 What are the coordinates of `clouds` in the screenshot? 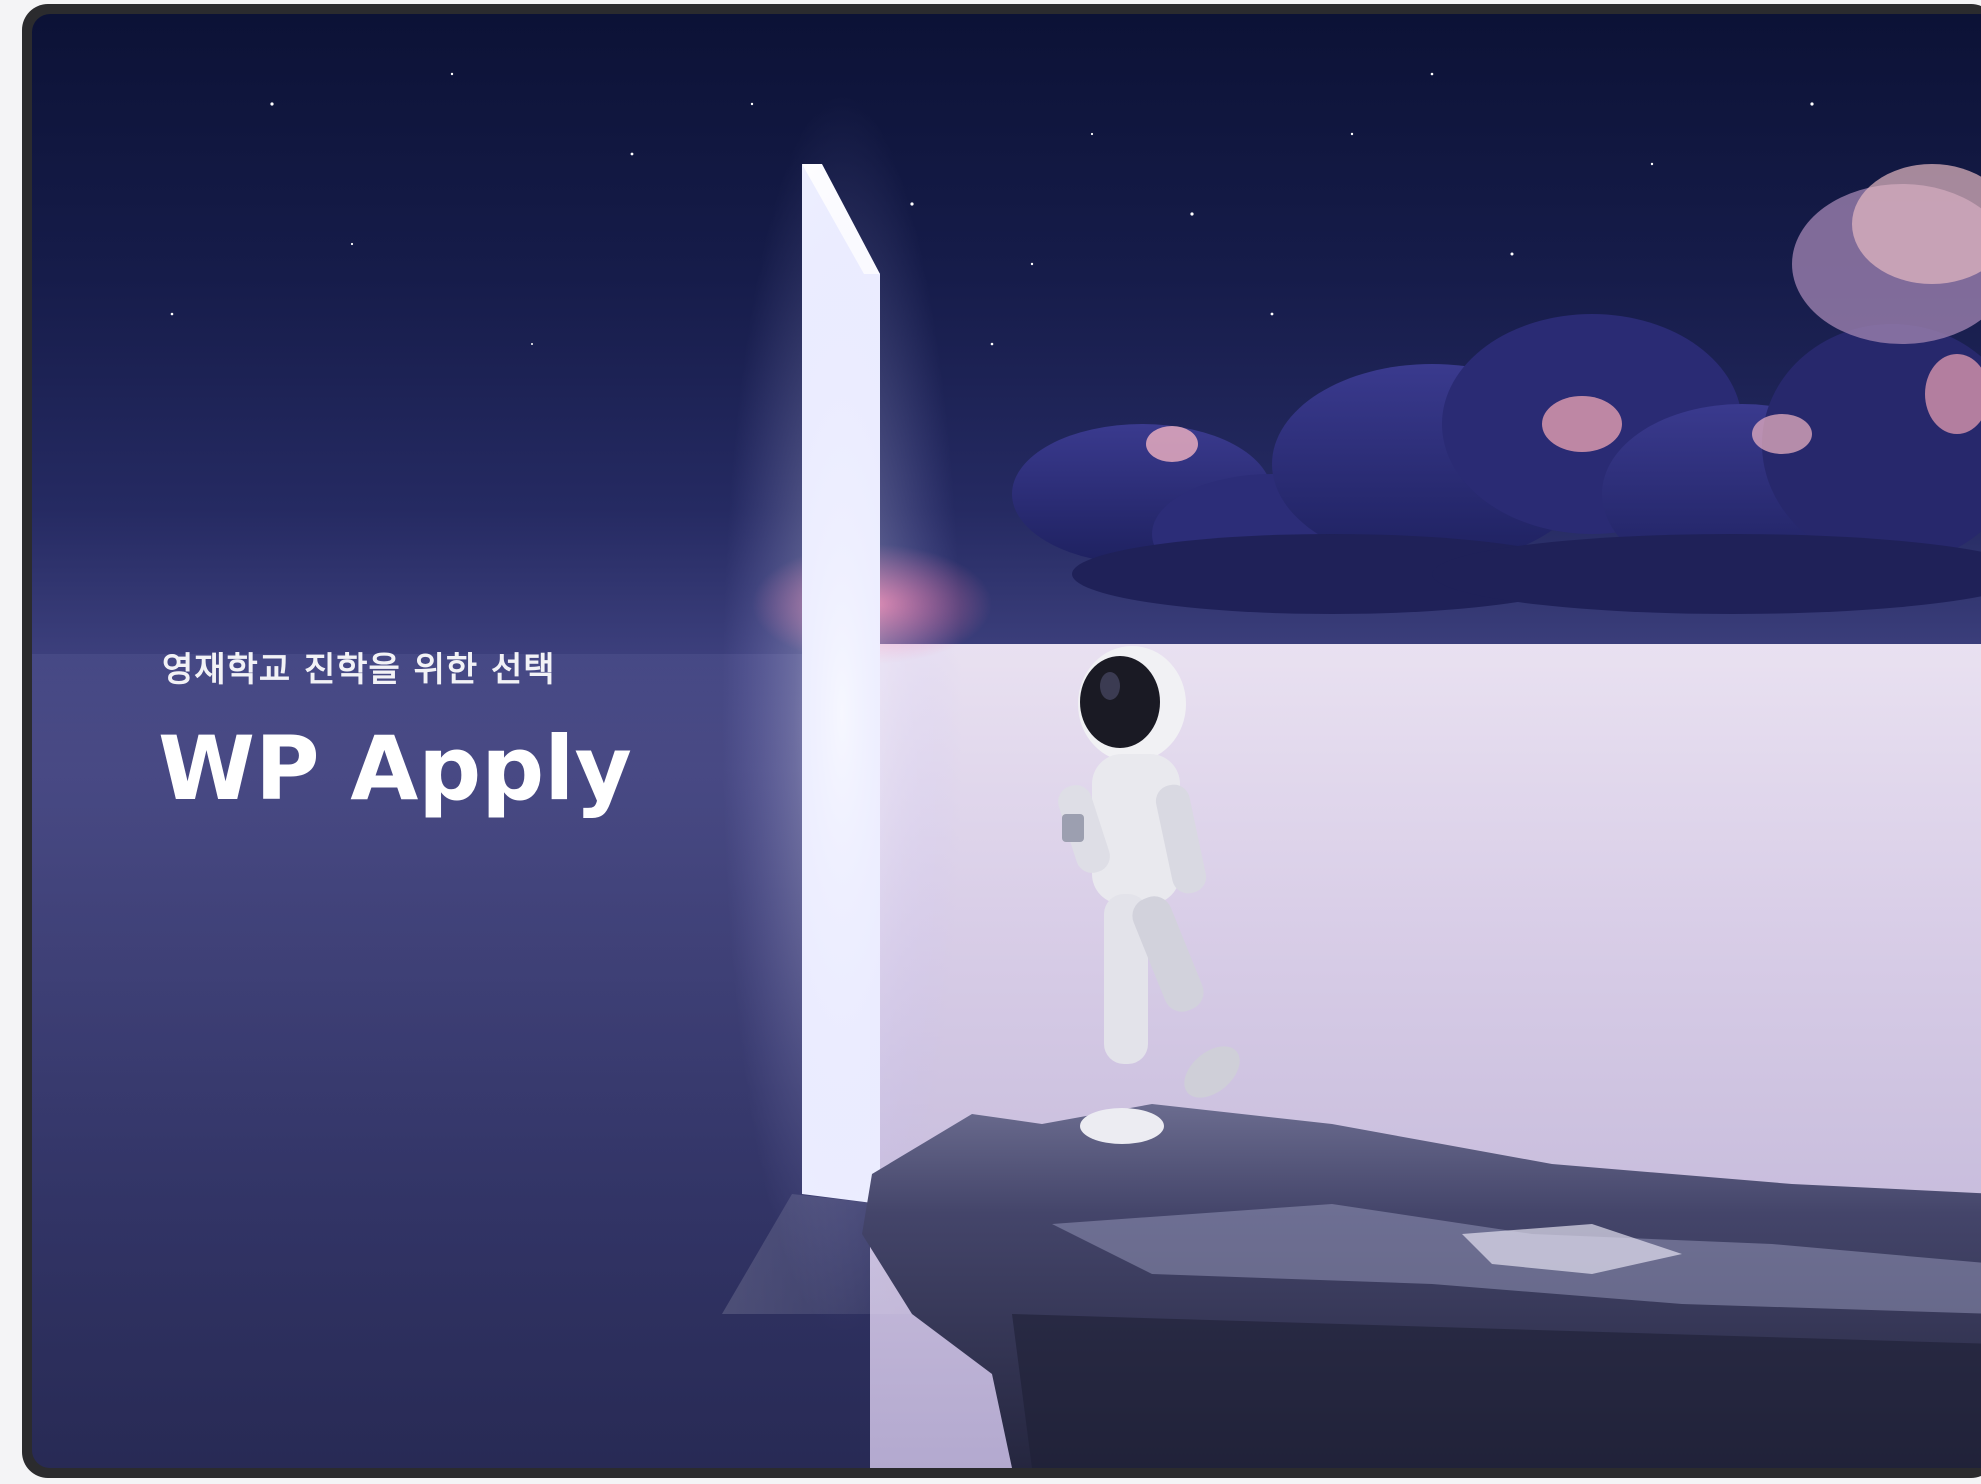 It's located at (1496, 389).